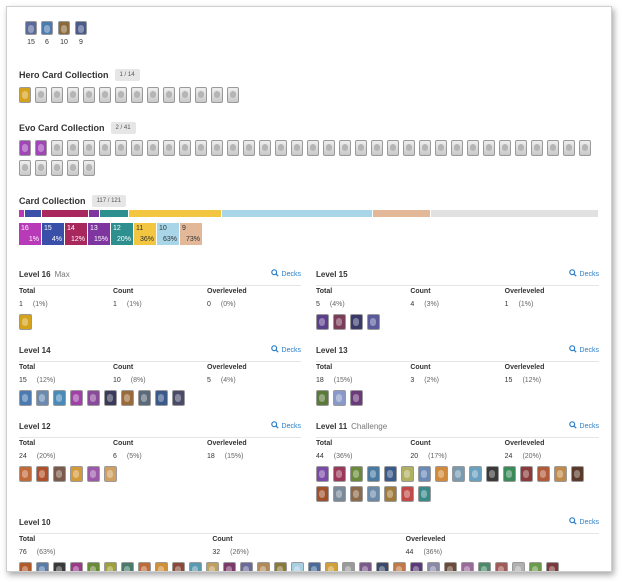  Describe the element at coordinates (81, 33) in the screenshot. I see `arena-item: 9` at that location.